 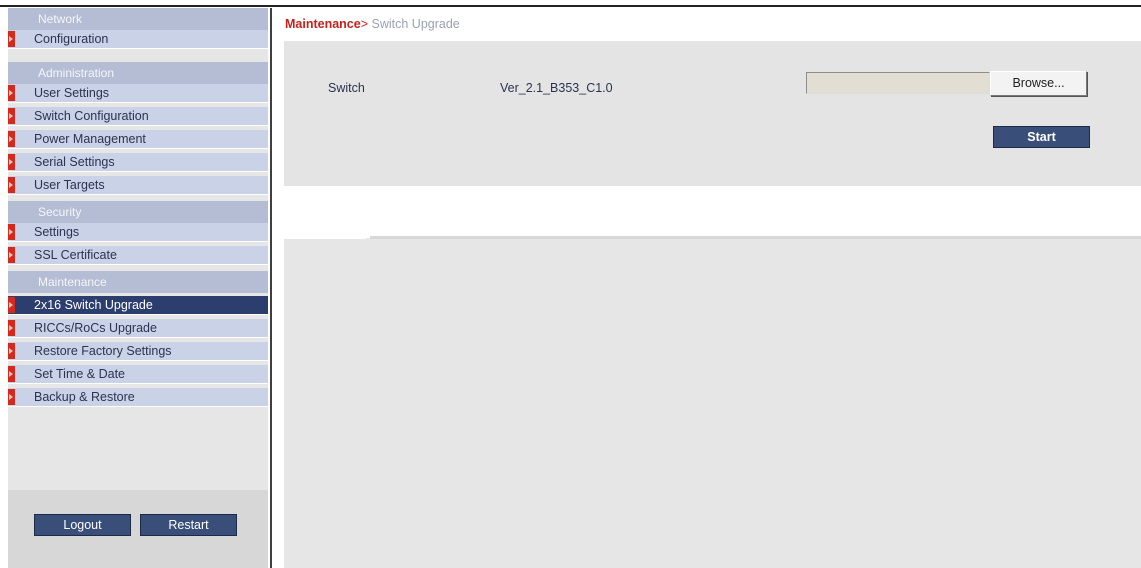 I want to click on sidebar-item-label: User Settings, so click(x=72, y=93).